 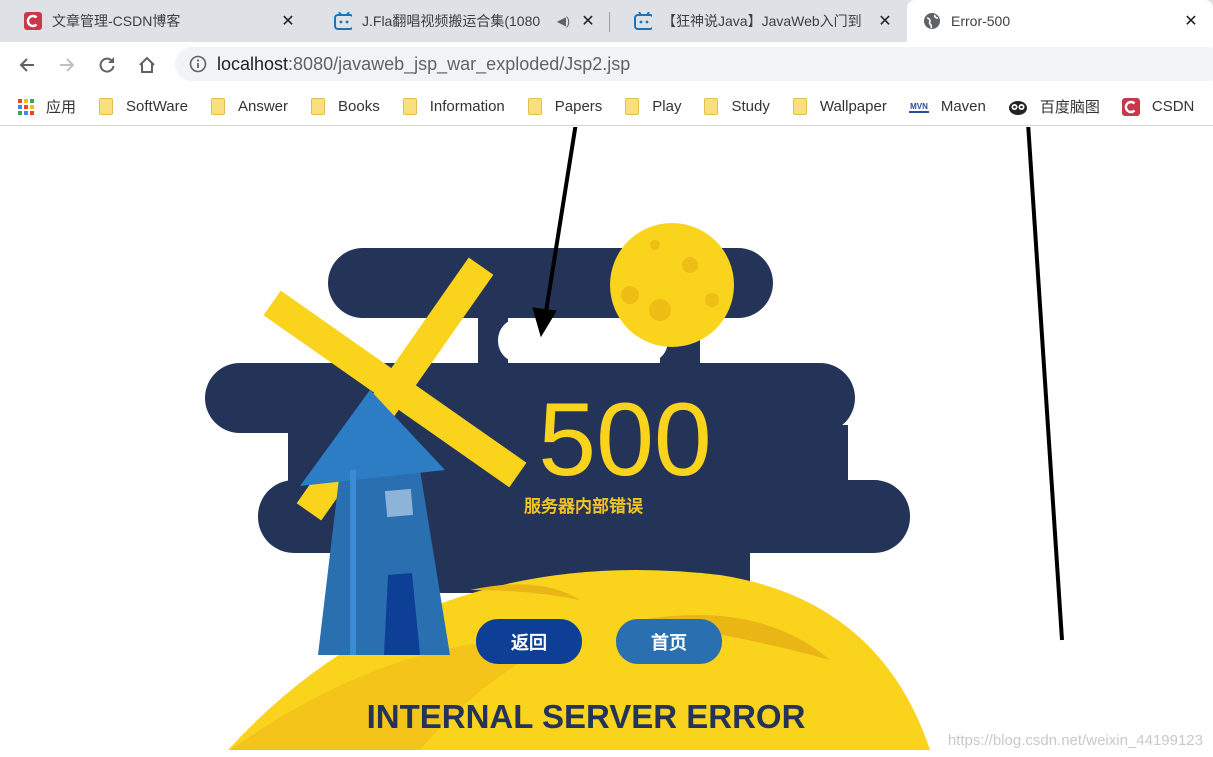 I want to click on bookmark-label: Papers, so click(x=578, y=106).